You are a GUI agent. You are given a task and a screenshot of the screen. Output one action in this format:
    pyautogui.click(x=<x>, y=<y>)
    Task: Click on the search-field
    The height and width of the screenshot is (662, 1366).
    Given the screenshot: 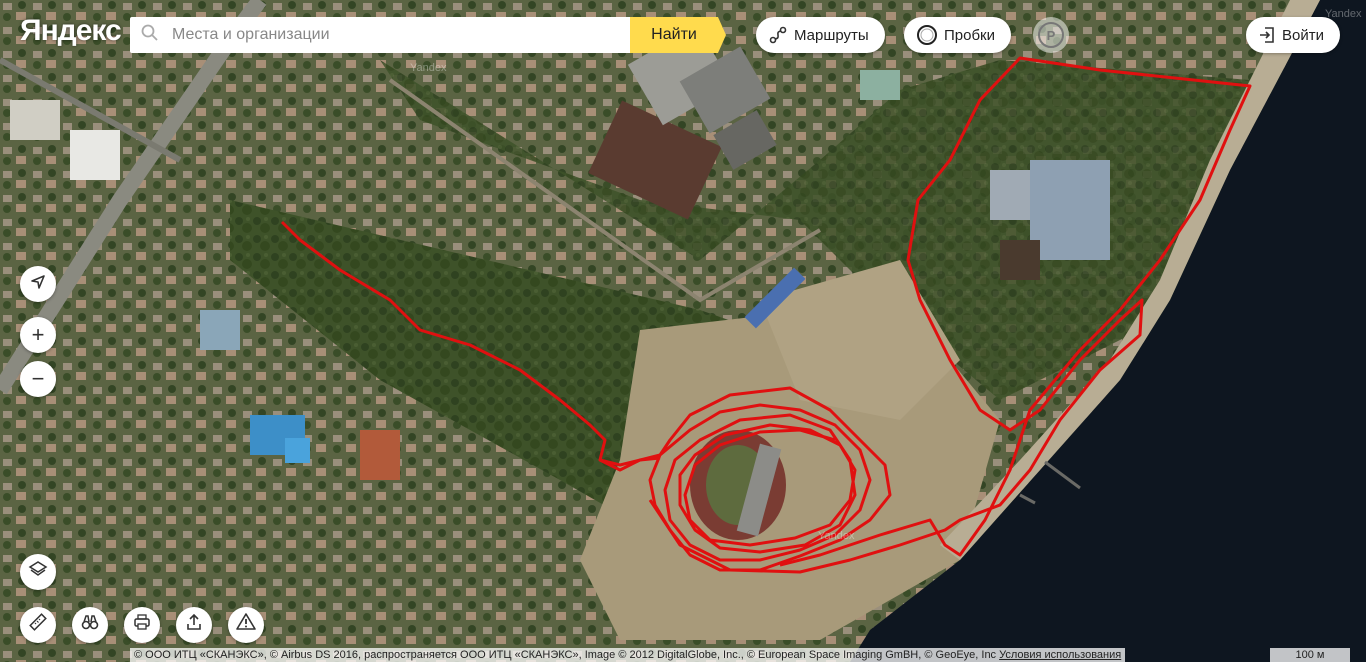 What is the action you would take?
    pyautogui.click(x=380, y=35)
    